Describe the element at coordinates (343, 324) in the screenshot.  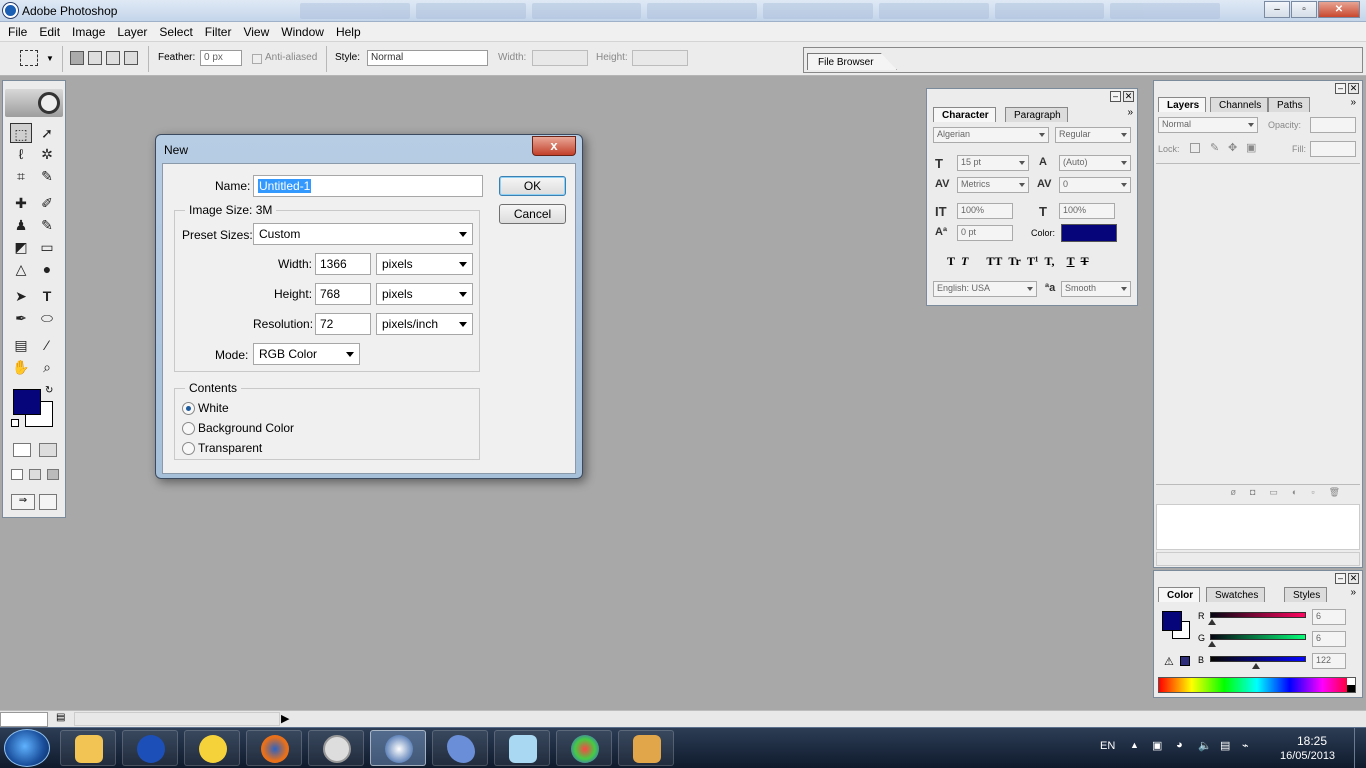
I see `resolution-input: 72` at that location.